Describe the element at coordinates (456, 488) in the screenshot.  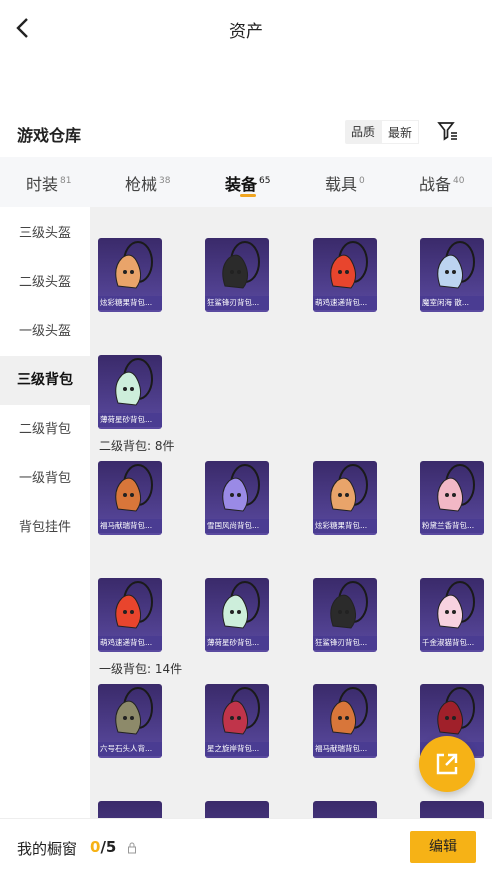
I see `flower-backpack-icon` at that location.